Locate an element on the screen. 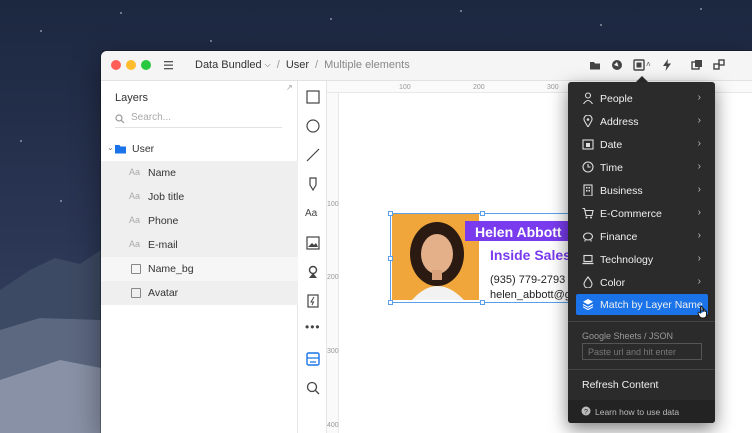 The image size is (752, 433). ruler-label: 100 is located at coordinates (405, 87).